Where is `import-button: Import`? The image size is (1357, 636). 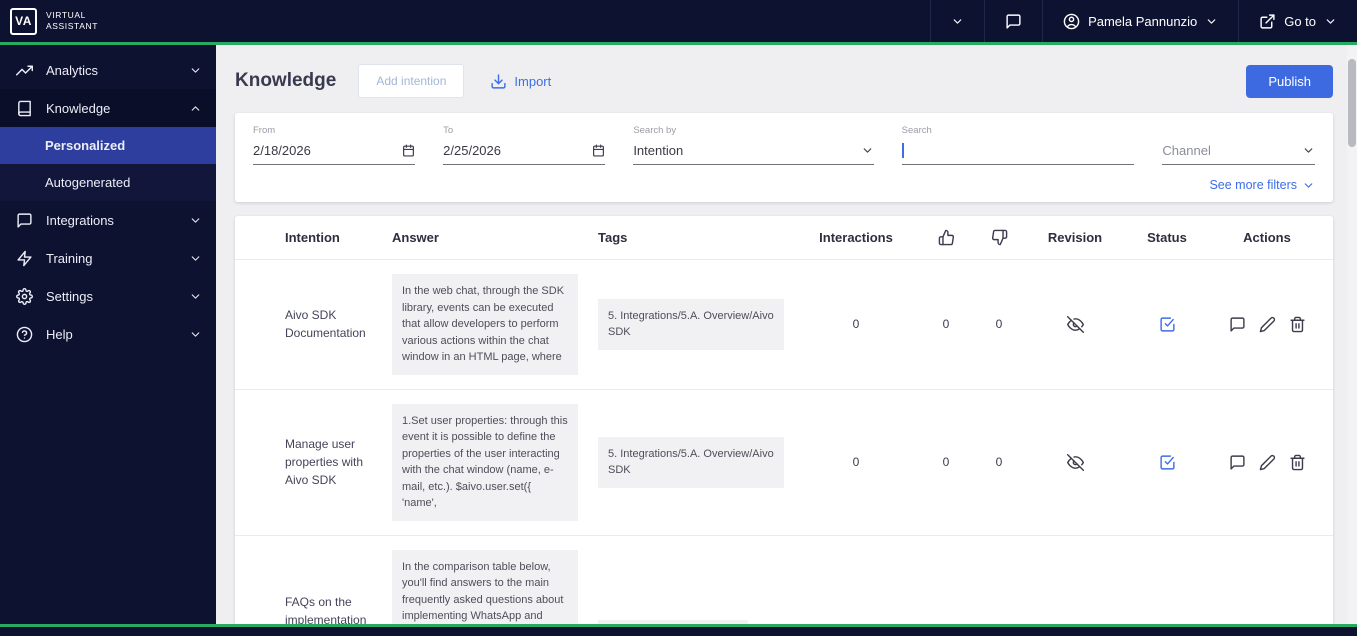
import-button: Import is located at coordinates (520, 81).